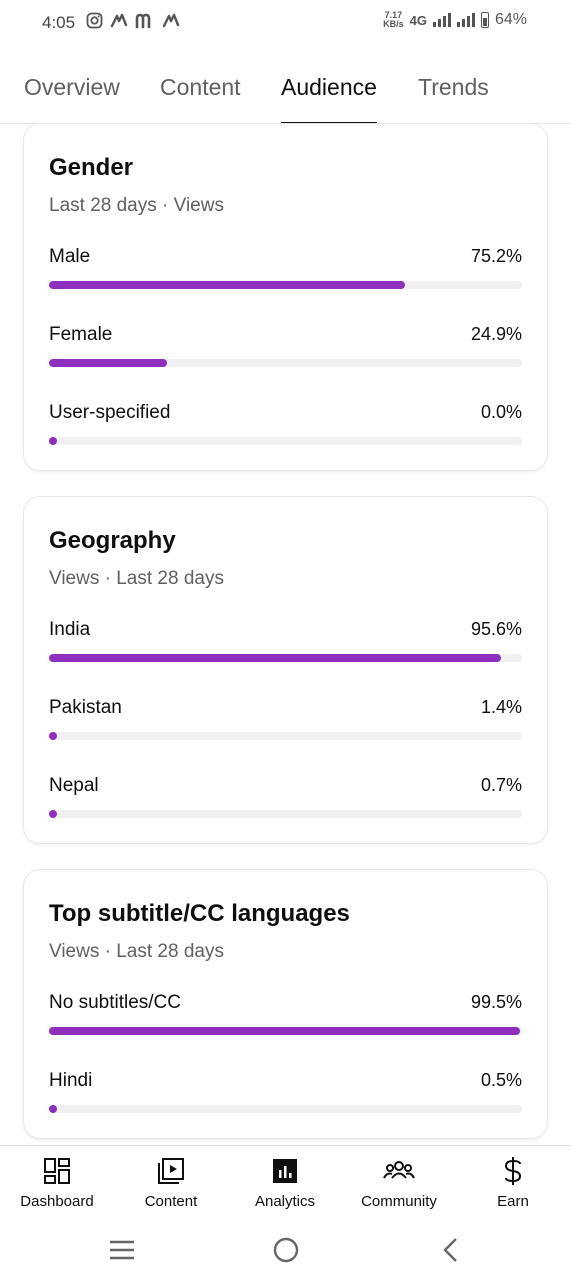  What do you see at coordinates (143, 20) in the screenshot?
I see `m-icon` at bounding box center [143, 20].